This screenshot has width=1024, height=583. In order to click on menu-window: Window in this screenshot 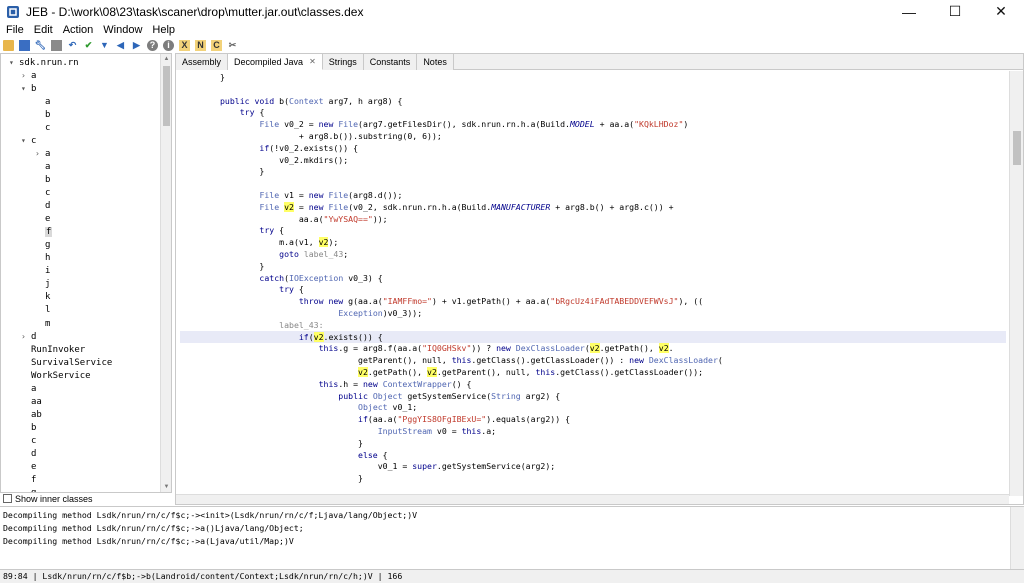, I will do `click(122, 30)`.